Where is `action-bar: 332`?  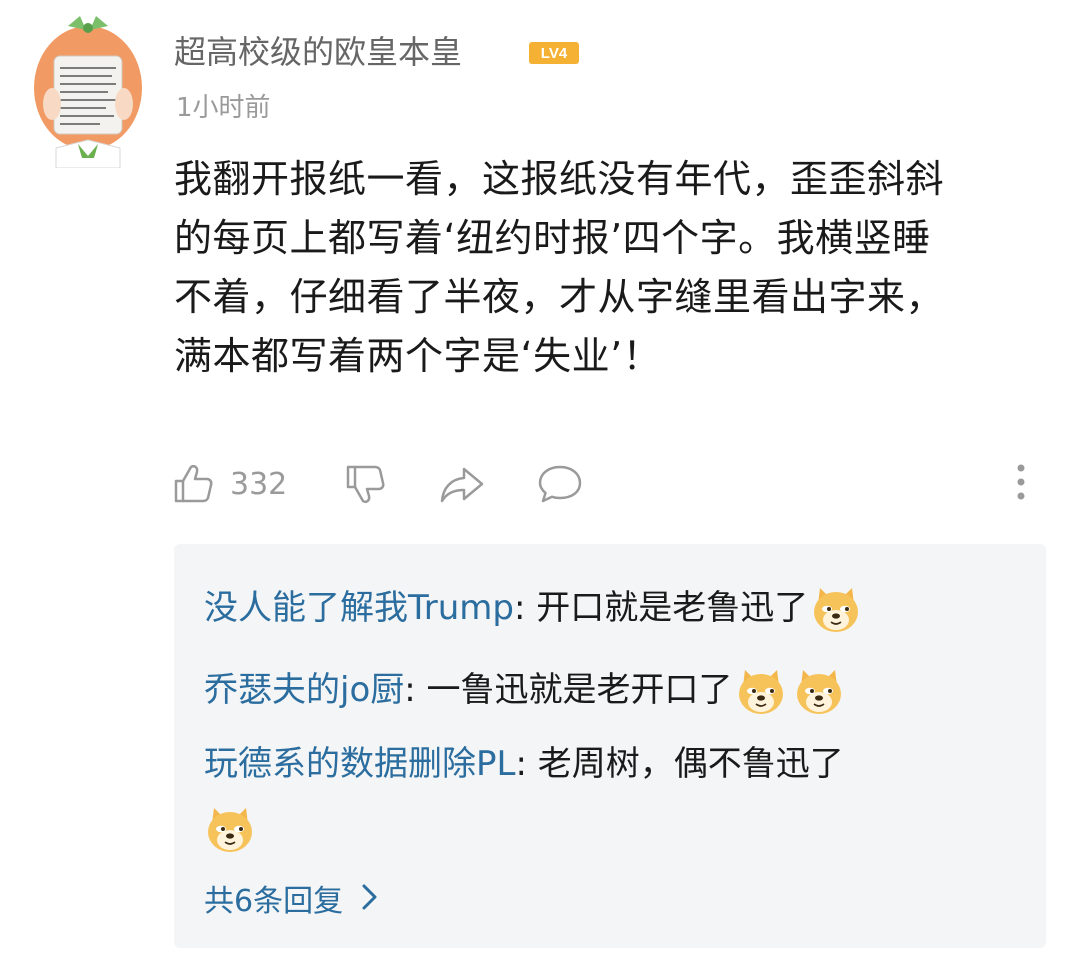
action-bar: 332 is located at coordinates (605, 484).